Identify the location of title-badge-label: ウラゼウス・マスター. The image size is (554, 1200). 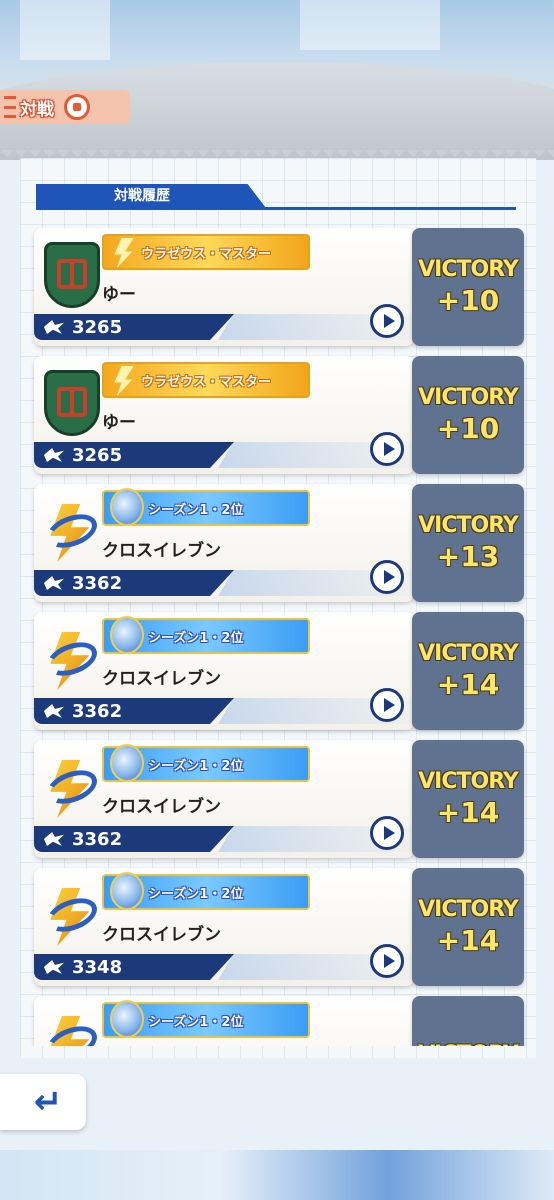
(205, 254).